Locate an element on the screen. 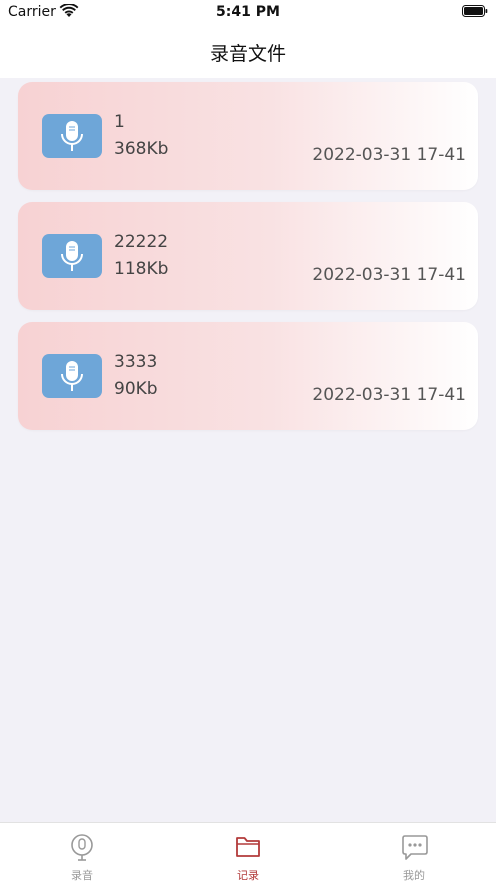  tab-profile: 我的 is located at coordinates (414, 853).